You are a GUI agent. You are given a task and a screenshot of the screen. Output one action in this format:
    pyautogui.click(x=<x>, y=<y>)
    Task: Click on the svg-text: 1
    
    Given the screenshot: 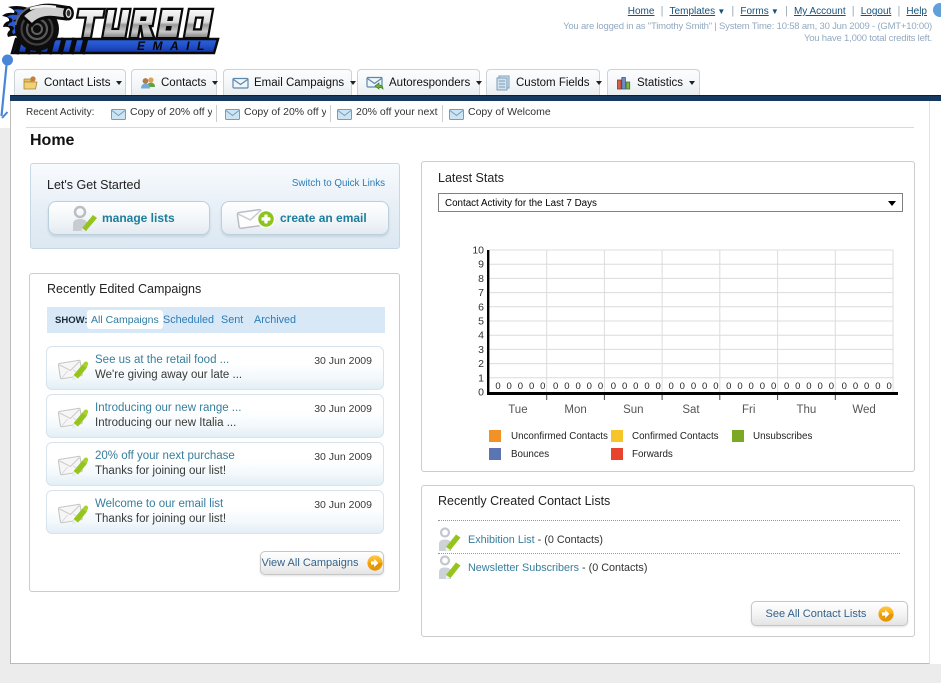 What is the action you would take?
    pyautogui.click(x=481, y=378)
    